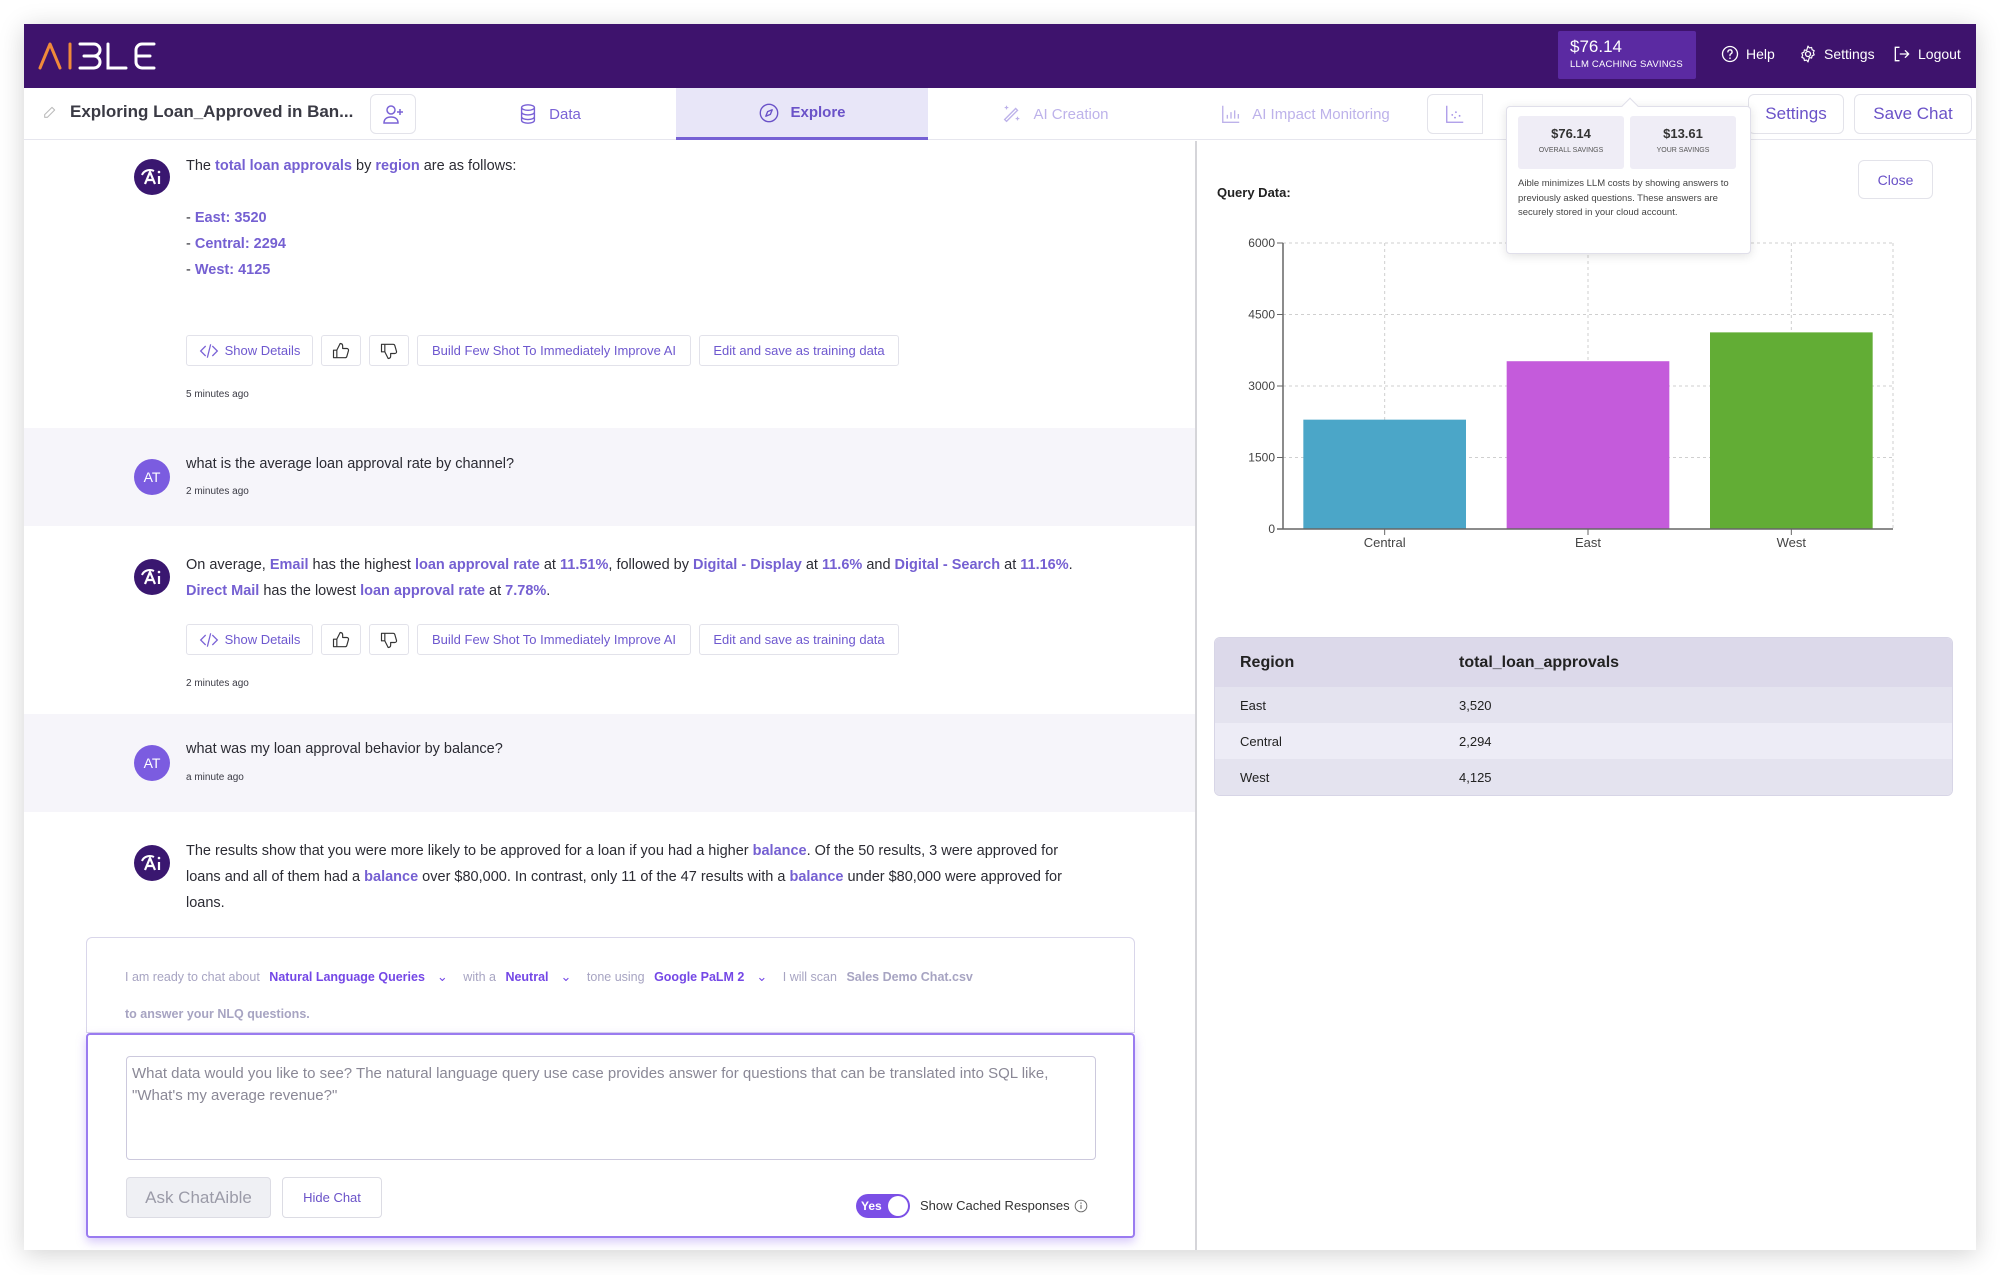 This screenshot has height=1275, width=2000. What do you see at coordinates (1321, 114) in the screenshot?
I see `tab-ai-impact-label: AI Impact Monitoring` at bounding box center [1321, 114].